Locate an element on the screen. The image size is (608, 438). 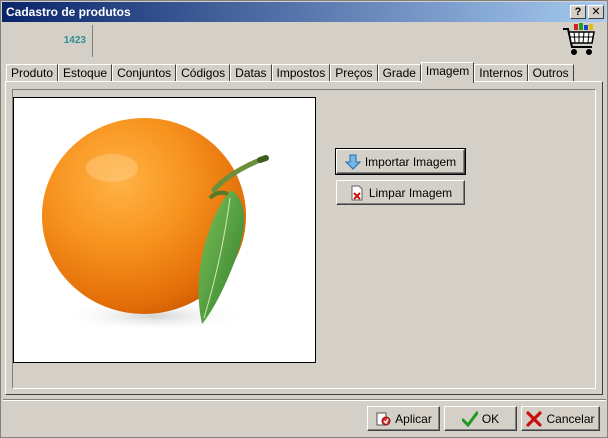
product-code: 1423 is located at coordinates (74, 40).